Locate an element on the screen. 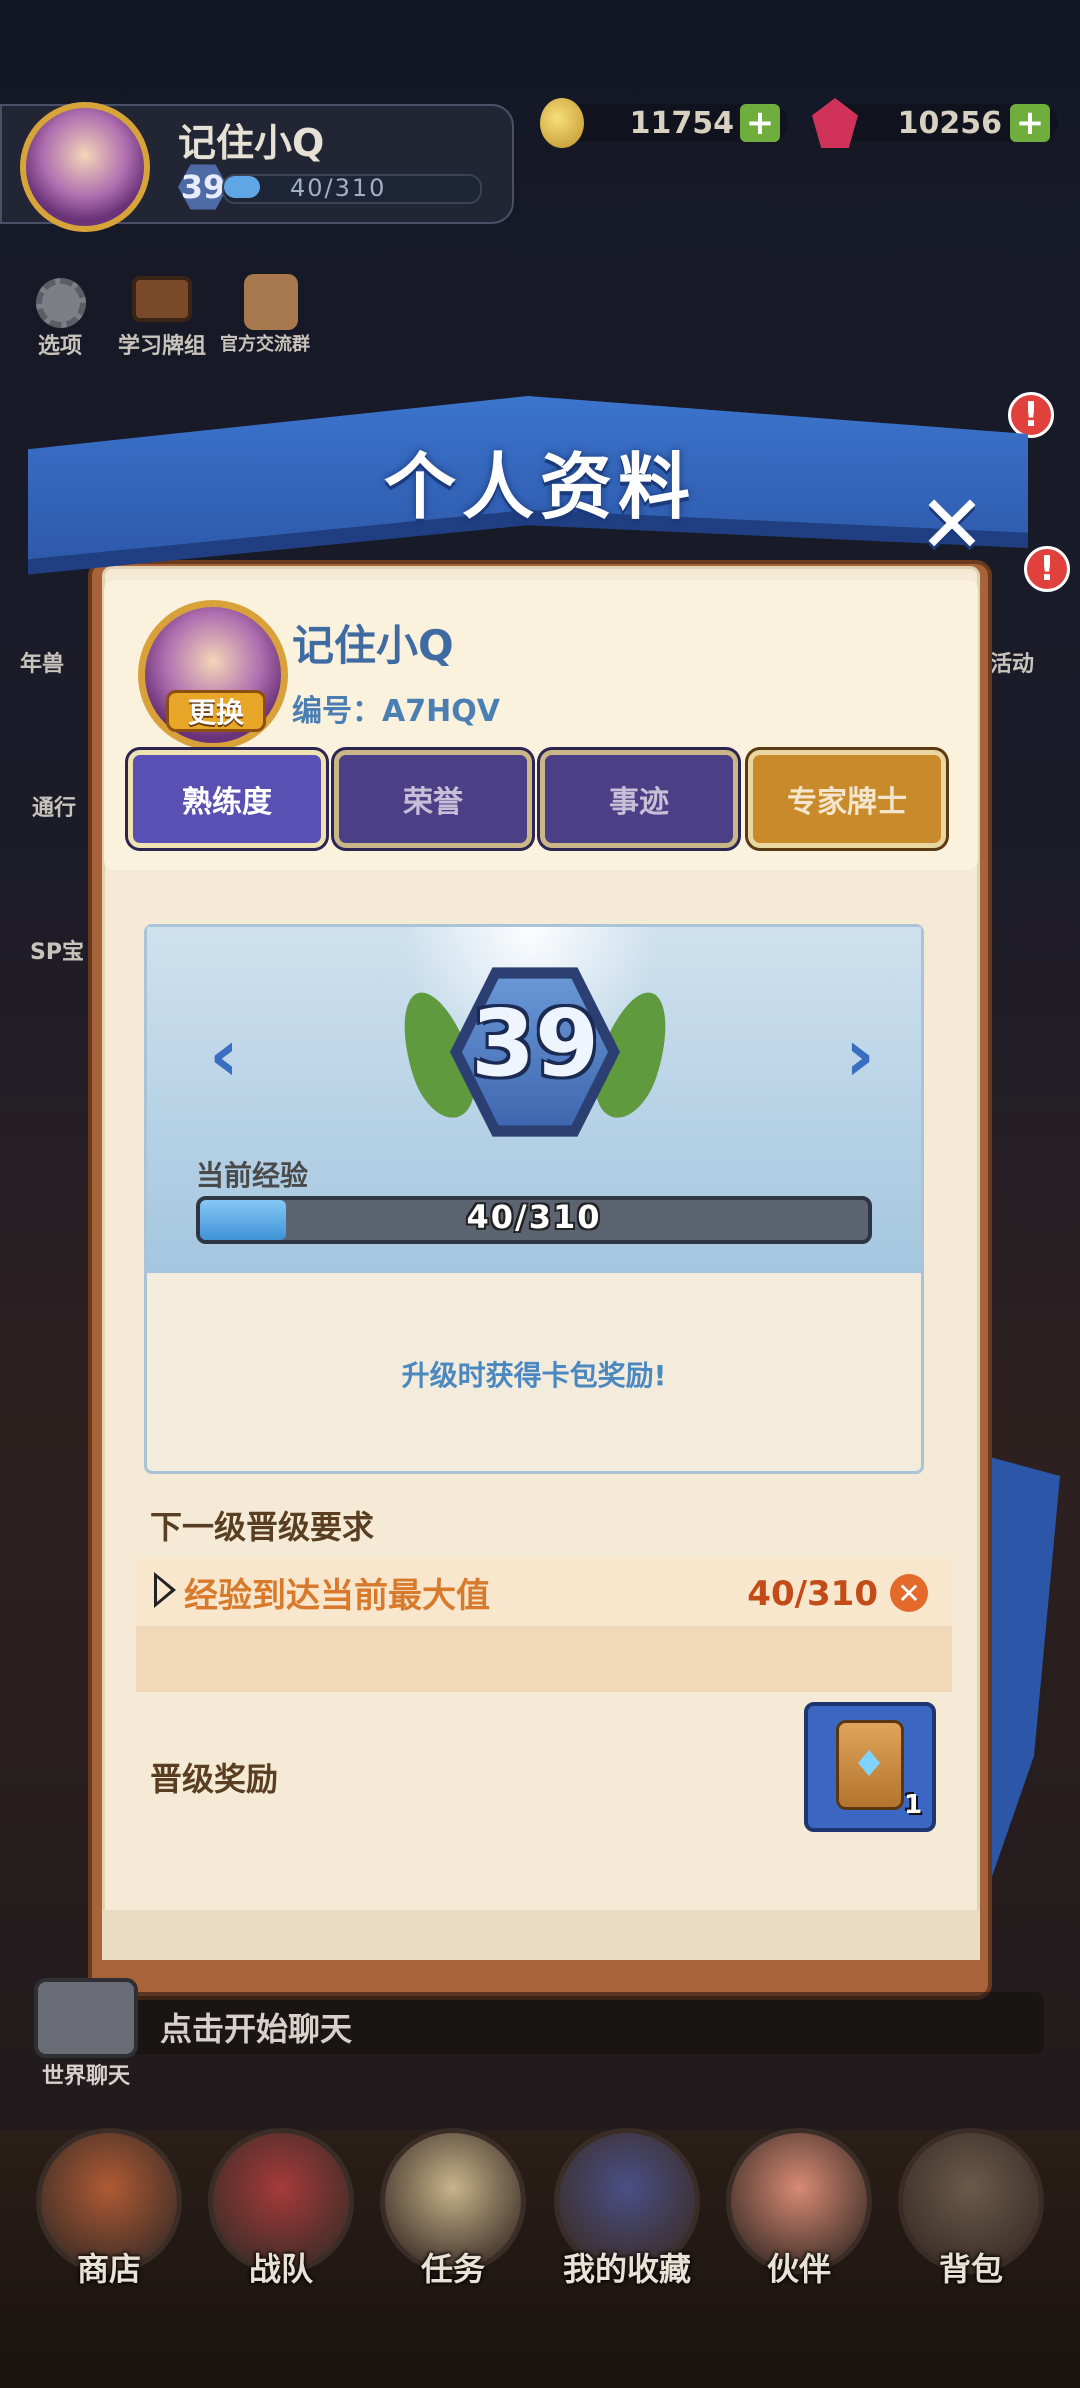 The image size is (1080, 2388). tab-honor: 荣誉 is located at coordinates (433, 799).